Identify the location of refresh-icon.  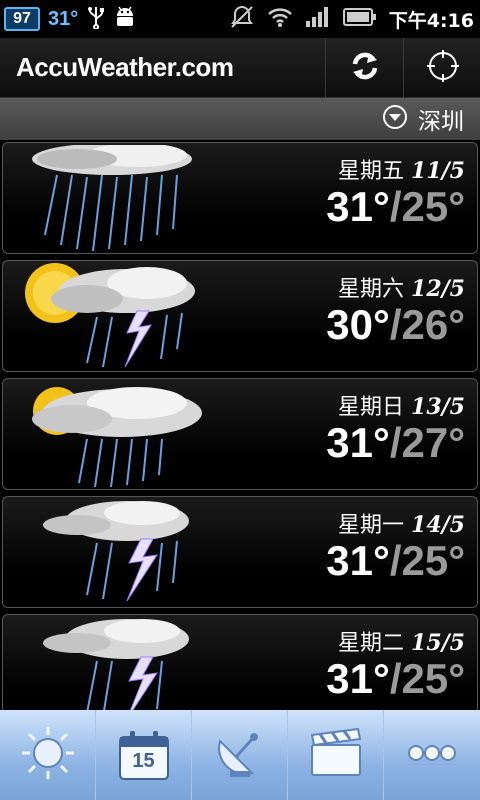
(365, 68).